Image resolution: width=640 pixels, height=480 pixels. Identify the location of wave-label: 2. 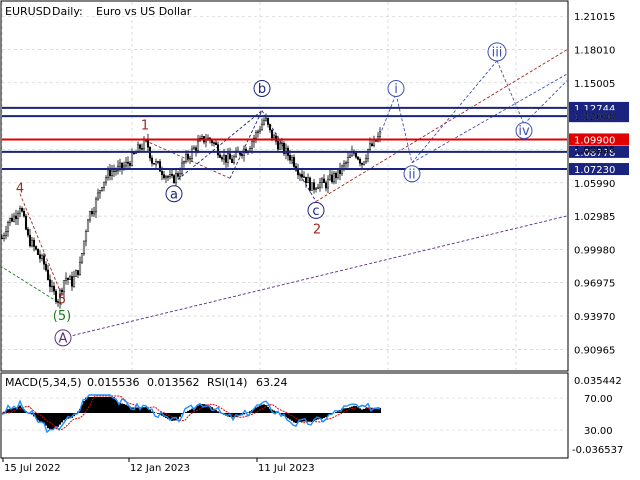
(317, 230).